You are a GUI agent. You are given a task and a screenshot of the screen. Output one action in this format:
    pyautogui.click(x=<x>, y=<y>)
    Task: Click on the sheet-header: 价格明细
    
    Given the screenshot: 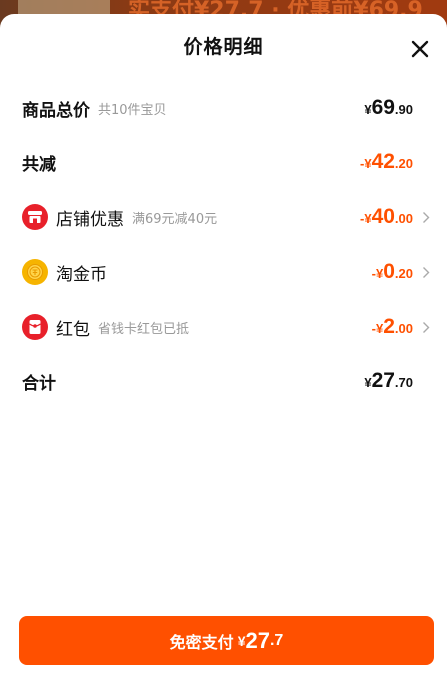 What is the action you would take?
    pyautogui.click(x=223, y=45)
    